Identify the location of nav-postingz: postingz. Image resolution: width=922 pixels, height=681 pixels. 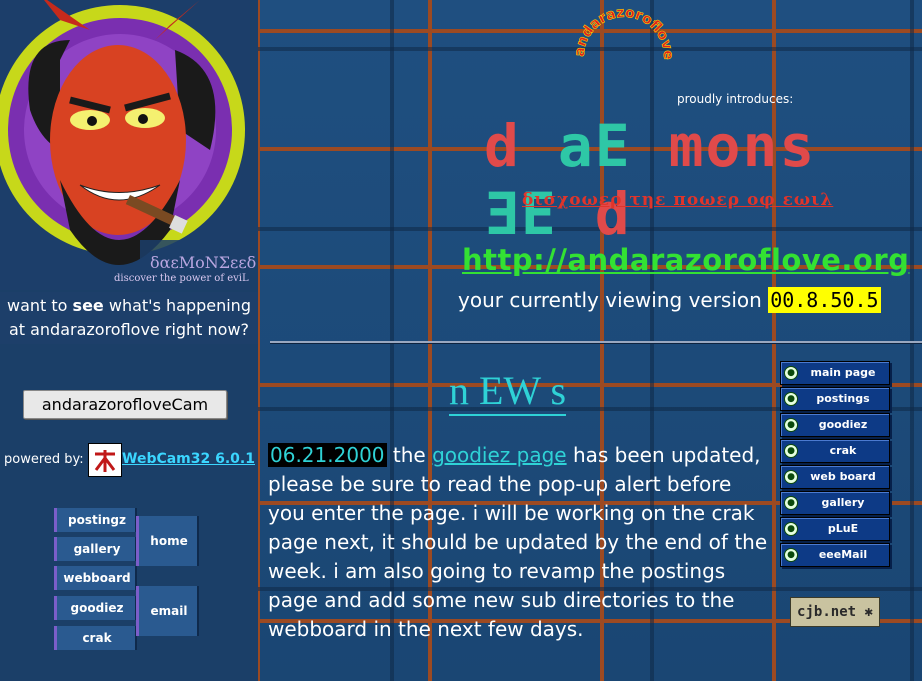
(95, 520).